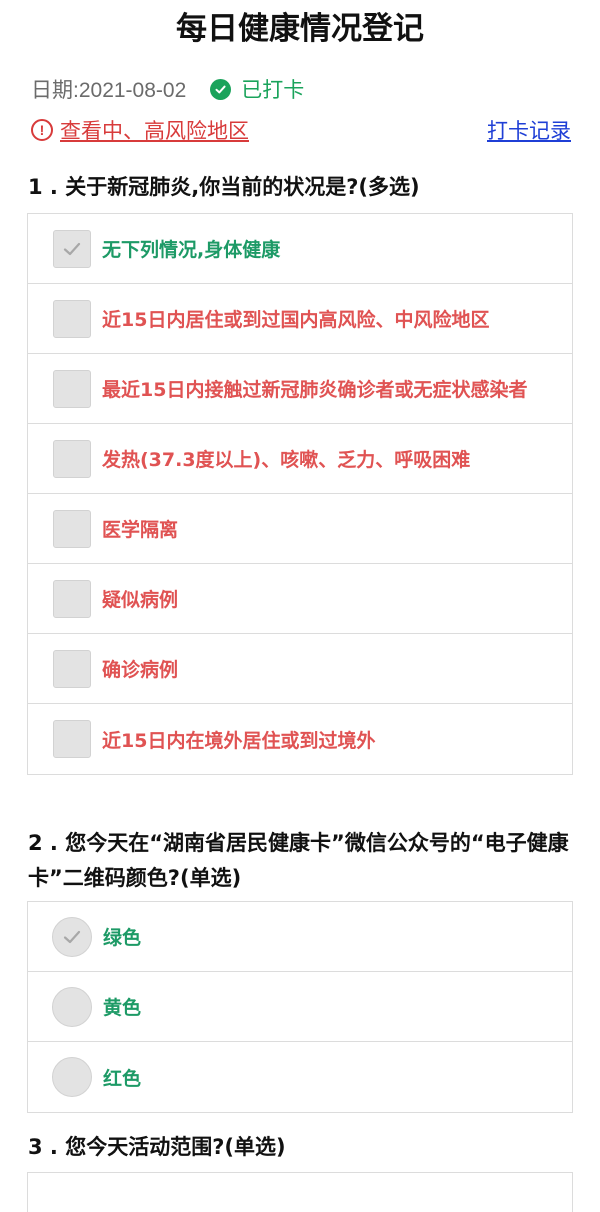 The width and height of the screenshot is (600, 1212). I want to click on risk-area-label: 查看中、高风险地区, so click(154, 131).